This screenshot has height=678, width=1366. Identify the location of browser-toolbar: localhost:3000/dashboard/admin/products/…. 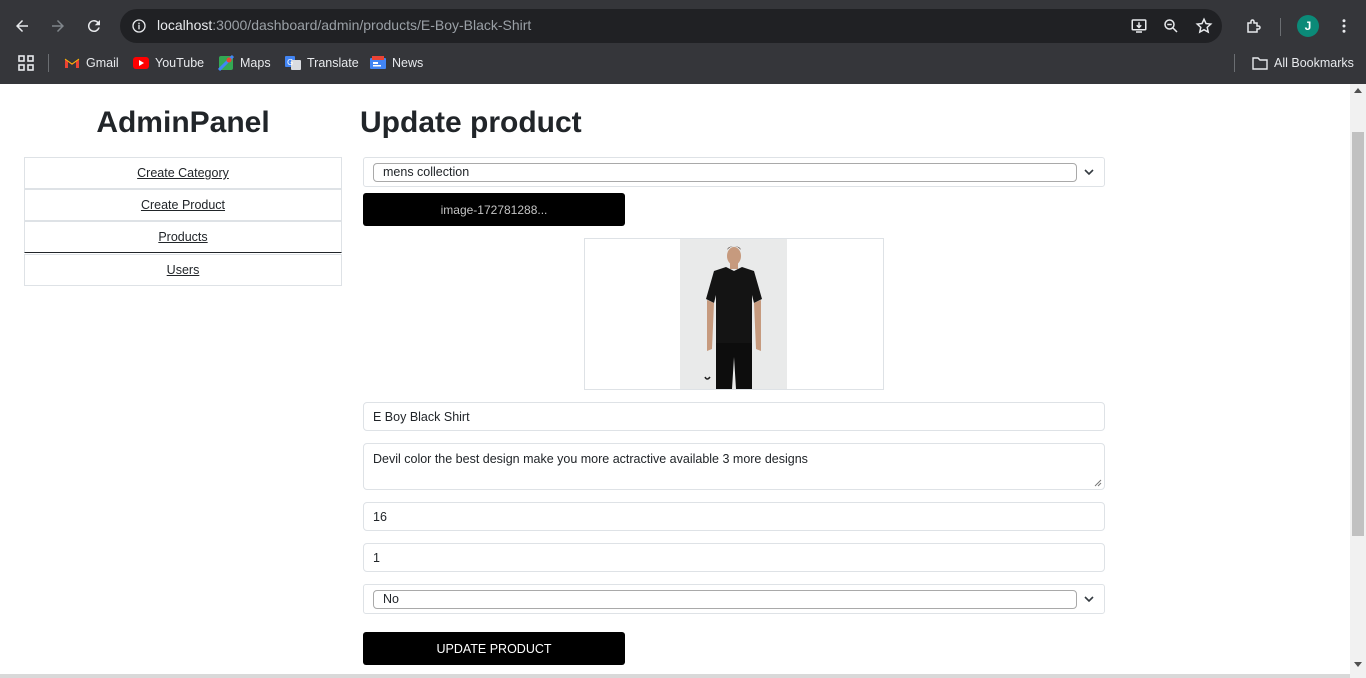
(683, 26).